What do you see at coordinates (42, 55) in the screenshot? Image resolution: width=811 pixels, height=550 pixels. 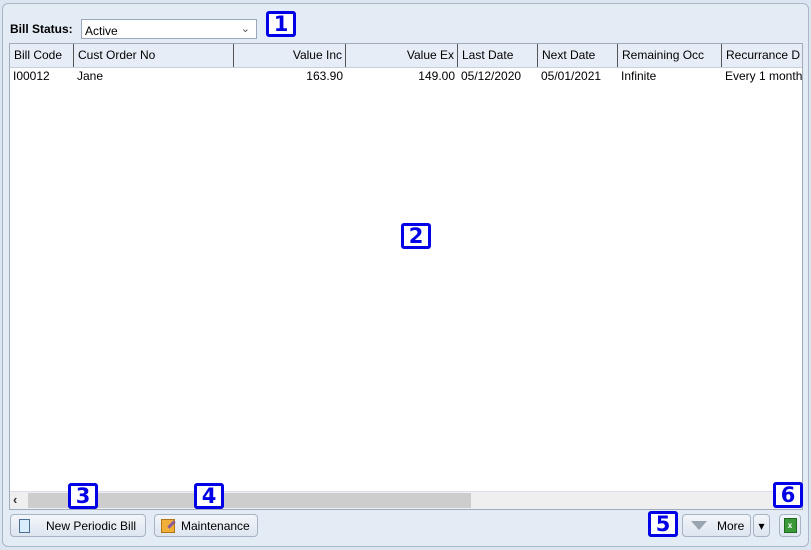 I see `column-header-bill-code: Bill Code` at bounding box center [42, 55].